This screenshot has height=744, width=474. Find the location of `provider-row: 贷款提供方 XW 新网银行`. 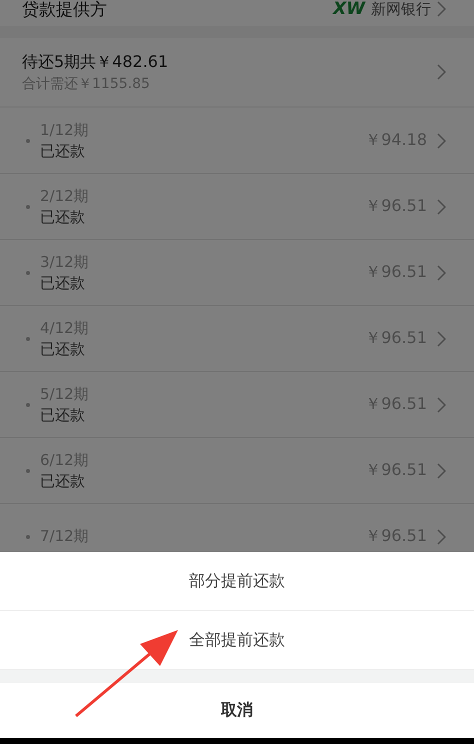

provider-row: 贷款提供方 XW 新网银行 is located at coordinates (237, 13).